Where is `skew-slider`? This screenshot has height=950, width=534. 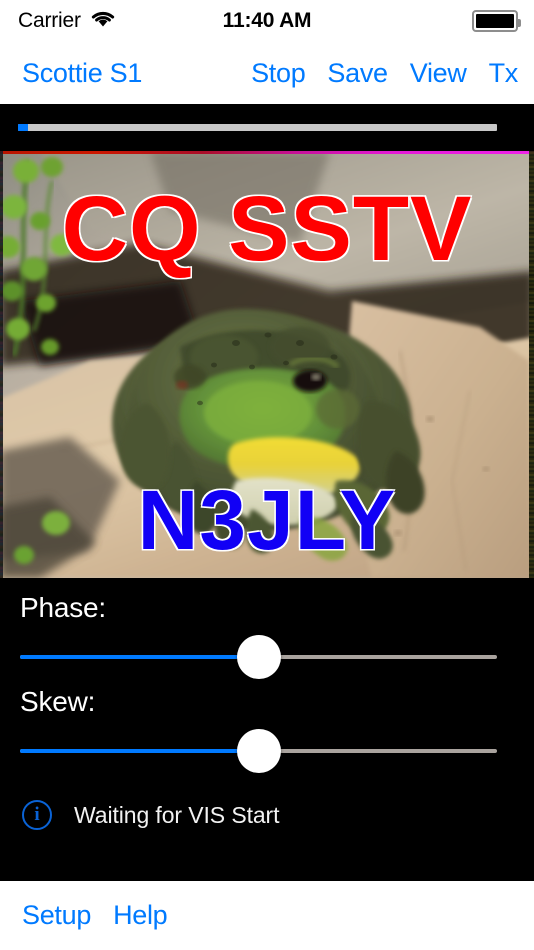
skew-slider is located at coordinates (258, 751).